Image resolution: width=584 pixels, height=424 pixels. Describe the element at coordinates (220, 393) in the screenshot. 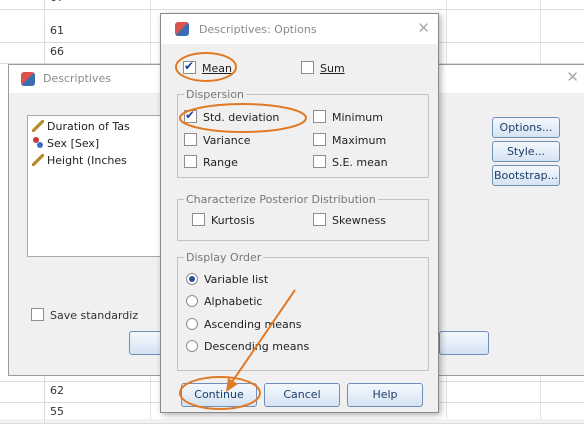

I see `continue-highlight-oval` at that location.